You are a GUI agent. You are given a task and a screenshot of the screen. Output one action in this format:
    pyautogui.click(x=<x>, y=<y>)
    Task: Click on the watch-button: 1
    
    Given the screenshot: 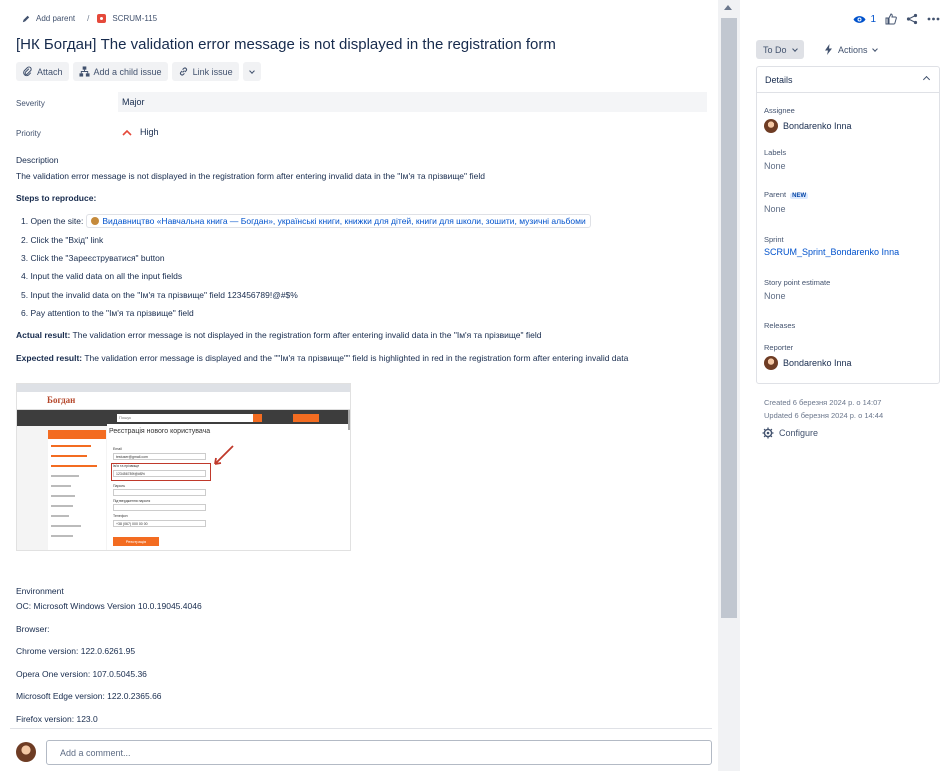 What is the action you would take?
    pyautogui.click(x=864, y=19)
    